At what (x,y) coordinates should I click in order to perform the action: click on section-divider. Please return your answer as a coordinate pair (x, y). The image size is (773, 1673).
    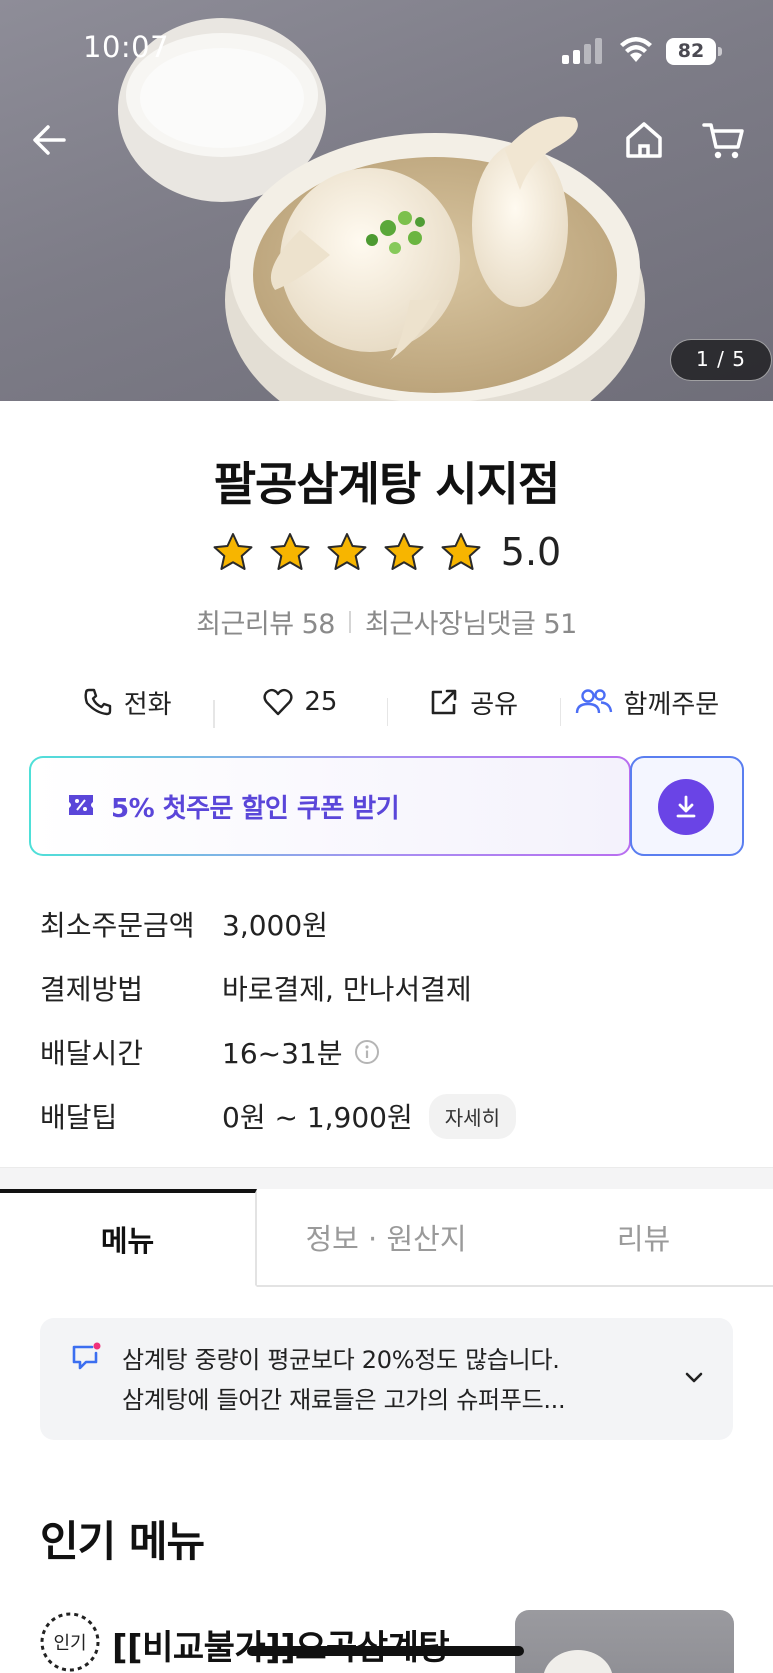
    Looking at the image, I should click on (386, 1178).